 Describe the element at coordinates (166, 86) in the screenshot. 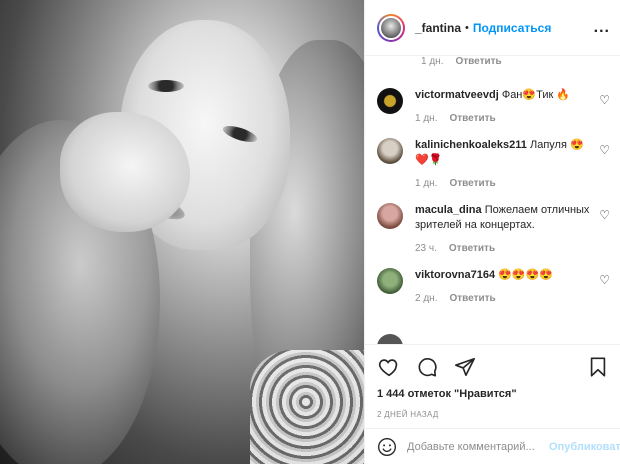

I see `photo-eye-left` at that location.